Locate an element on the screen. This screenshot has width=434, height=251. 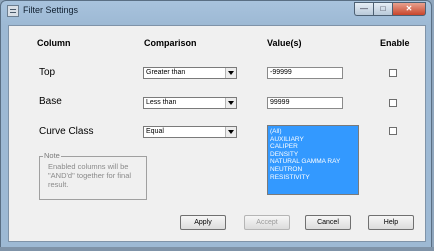
curve-class-label: Curve Class is located at coordinates (66, 131).